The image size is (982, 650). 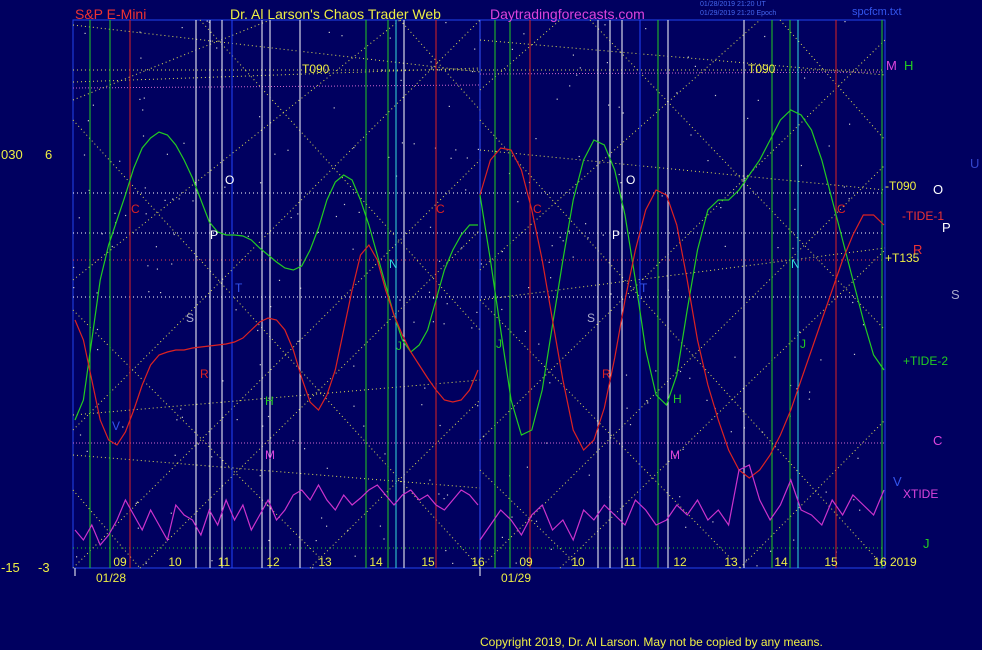 What do you see at coordinates (376, 562) in the screenshot?
I see `x-tick-label: 14` at bounding box center [376, 562].